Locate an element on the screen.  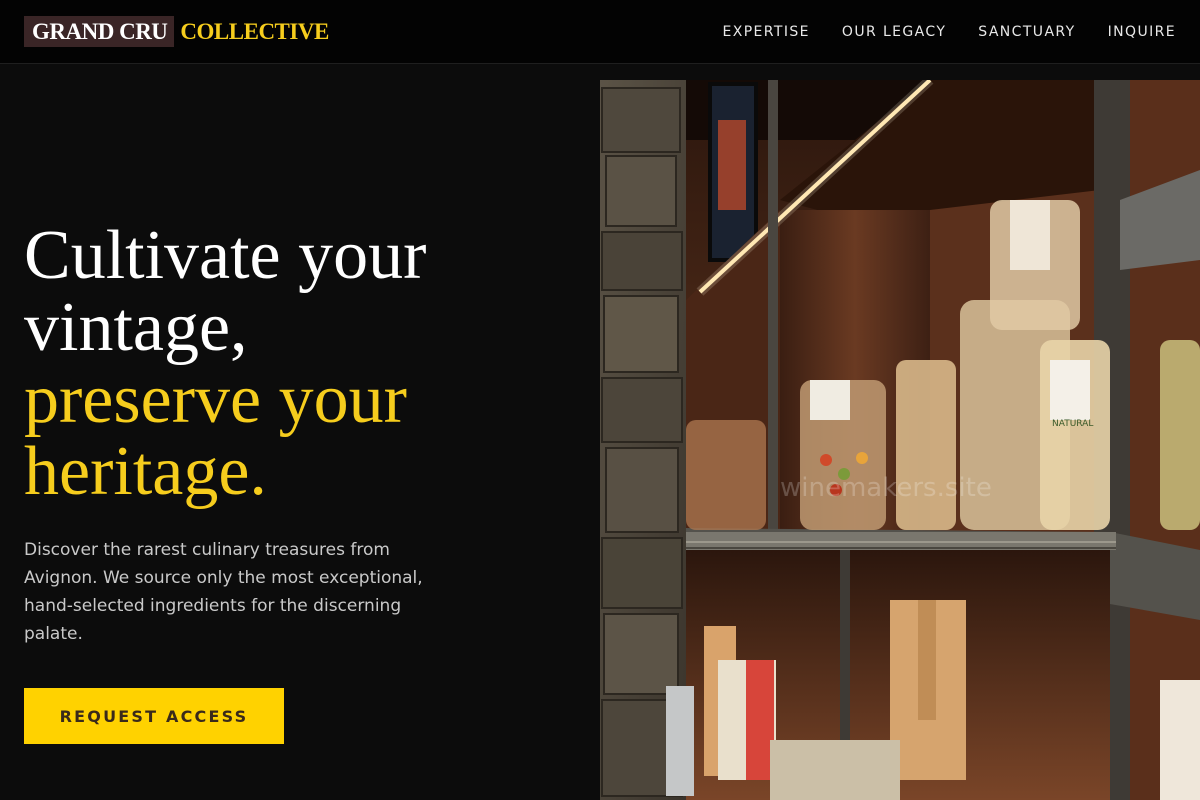
nav-sanctuary: SANCTUARY is located at coordinates (1026, 32).